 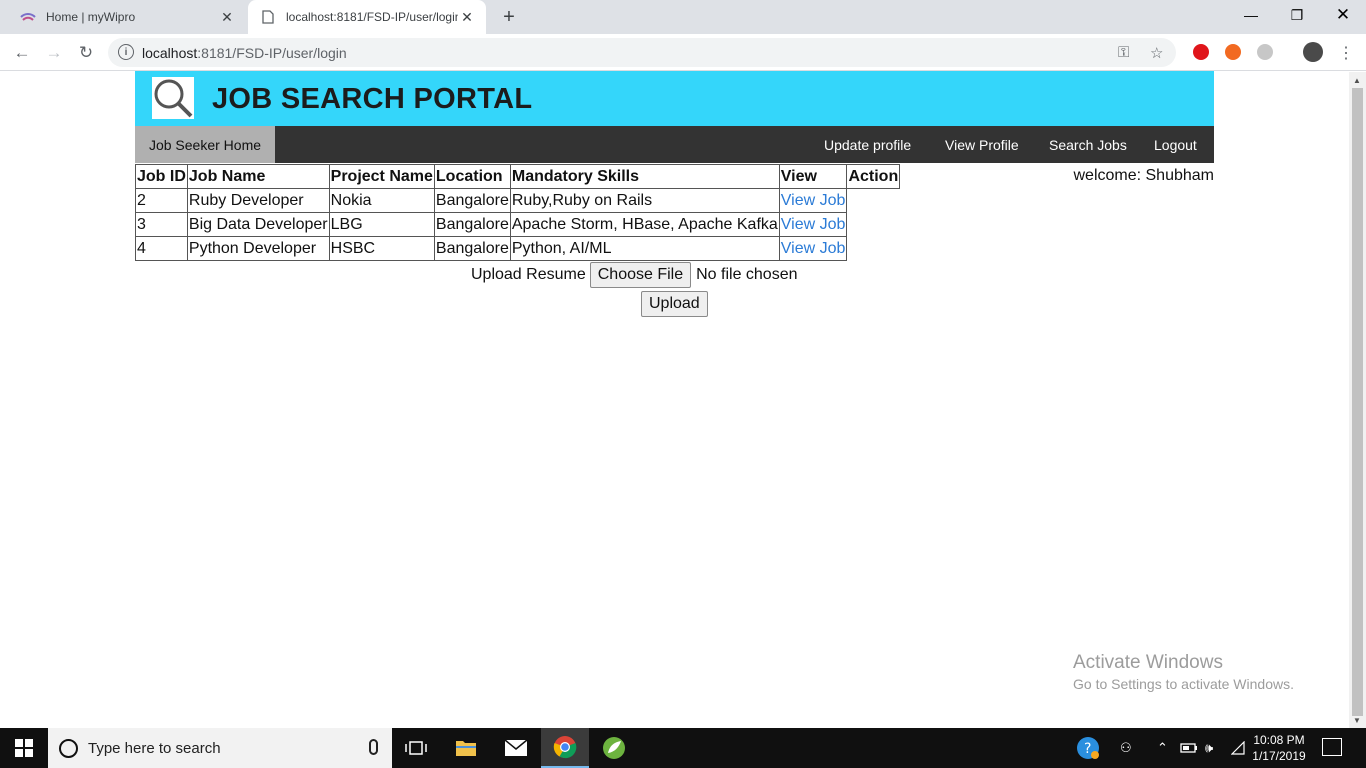 I want to click on clock-time: 10:08 PM, so click(x=1279, y=740).